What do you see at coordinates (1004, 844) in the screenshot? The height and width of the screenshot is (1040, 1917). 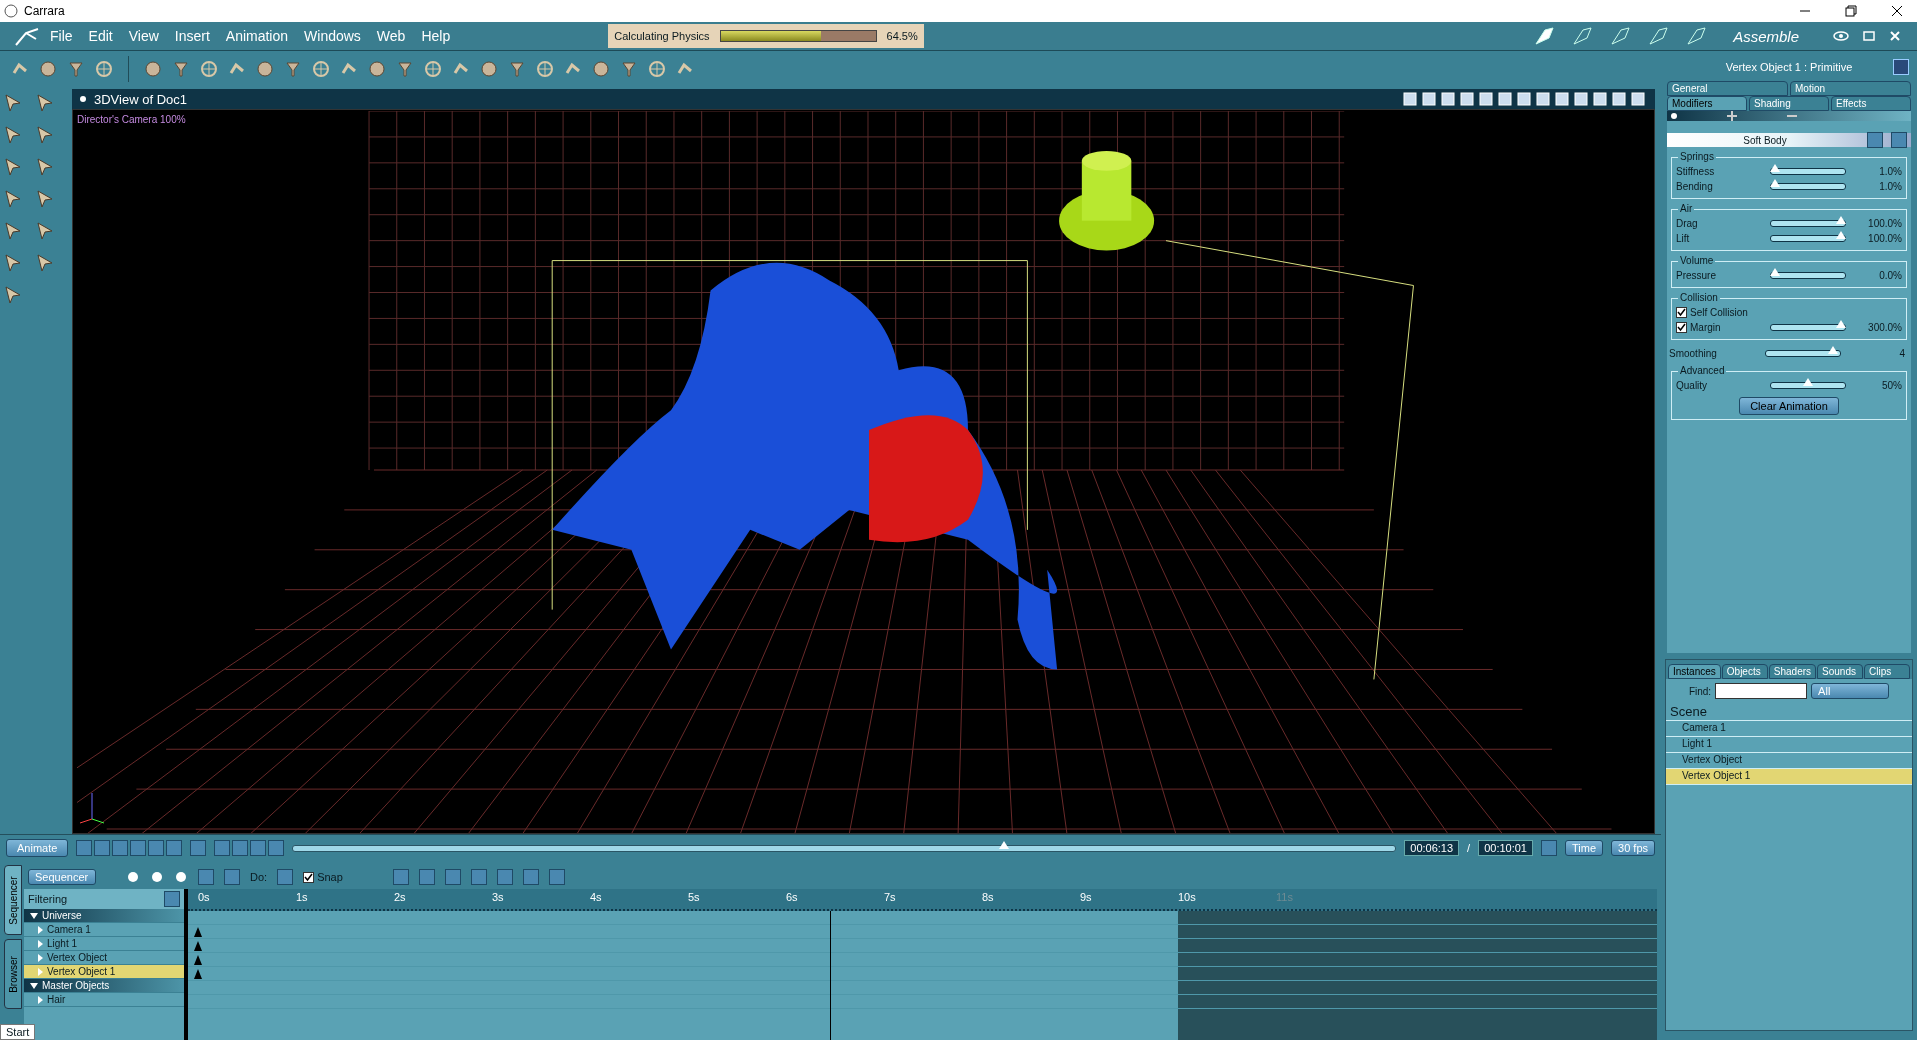 I see `time-slider-thumb` at bounding box center [1004, 844].